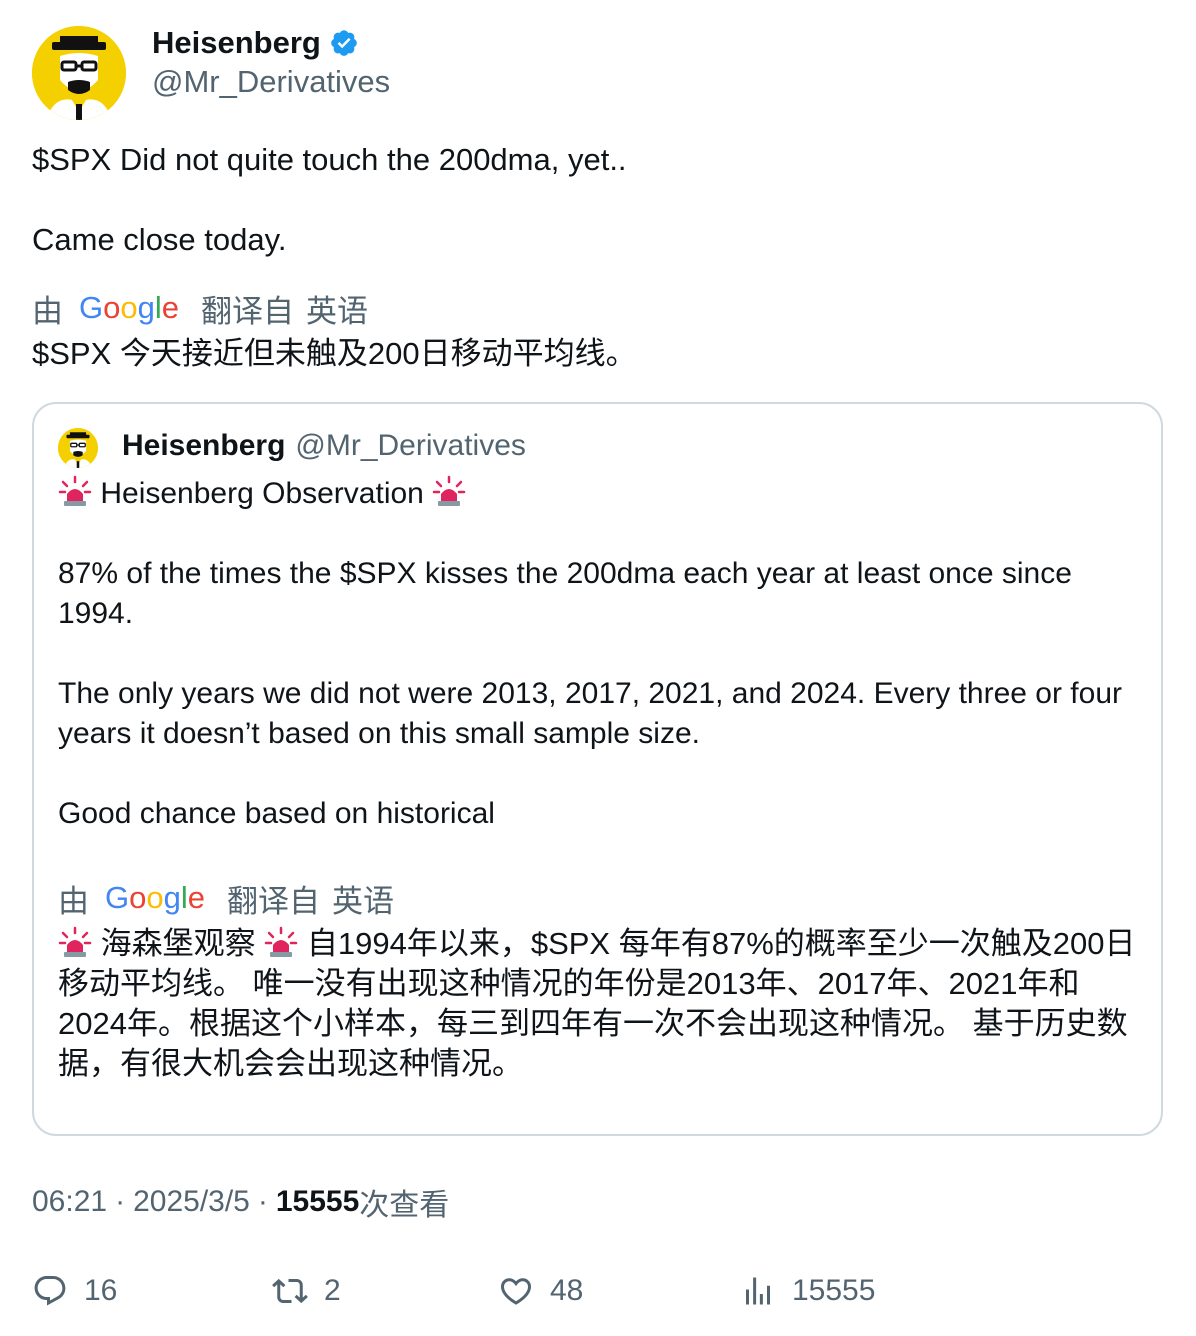  Describe the element at coordinates (332, 1290) in the screenshot. I see `retweet-count: 2` at that location.